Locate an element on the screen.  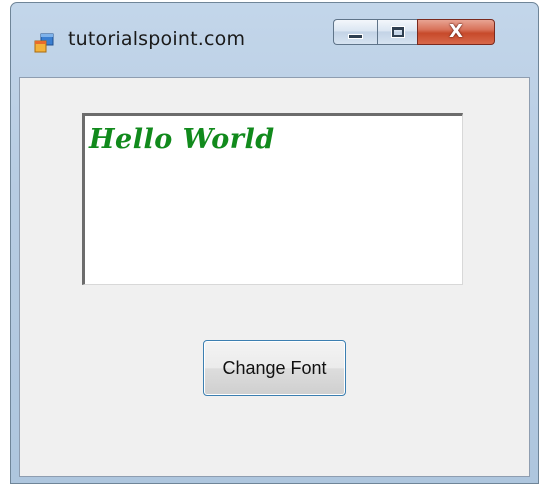
close-button: X is located at coordinates (456, 32).